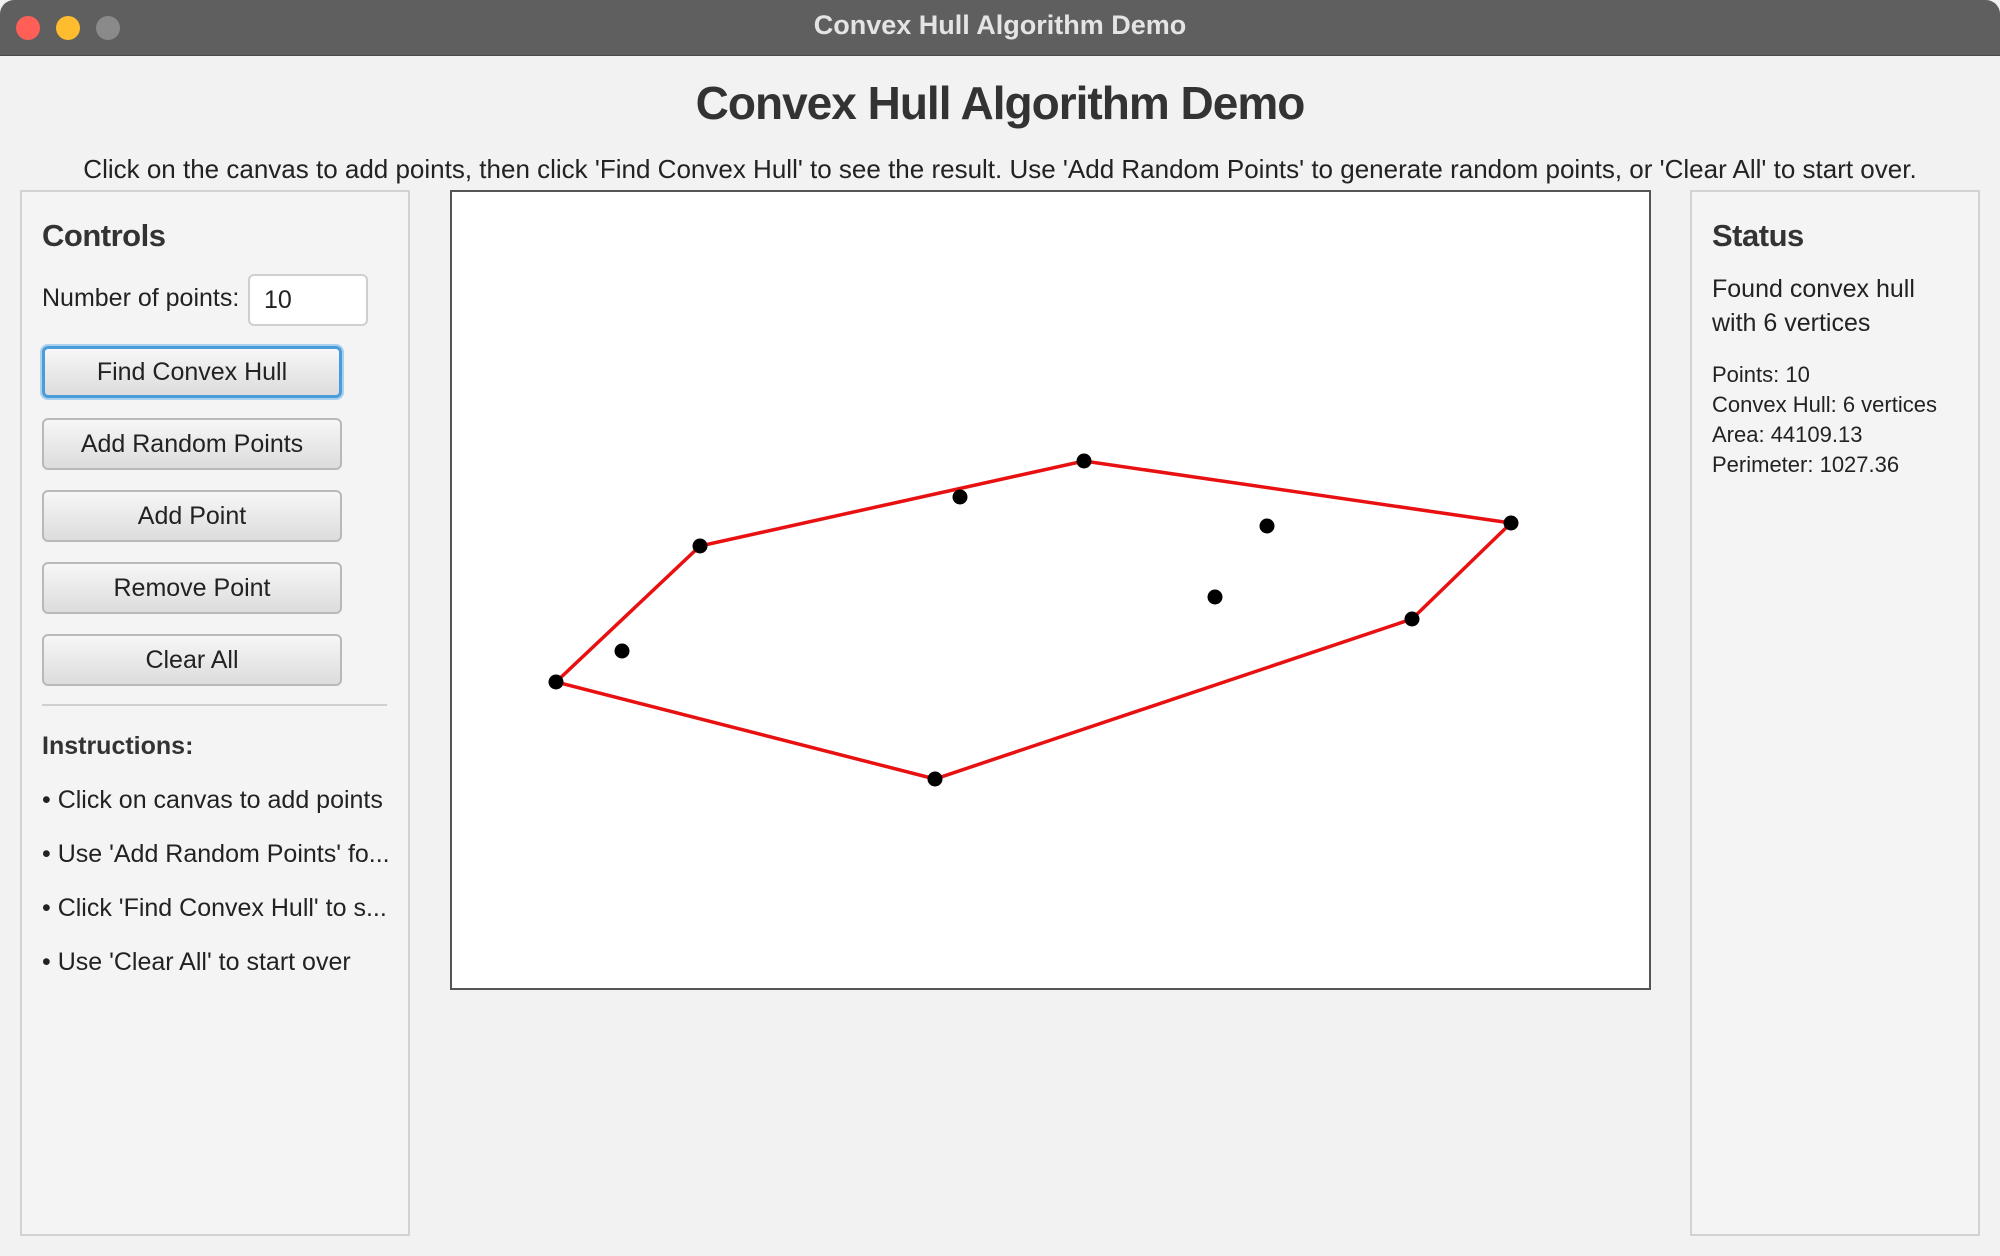  I want to click on window-title: Convex Hull Algorithm Demo, so click(1000, 25).